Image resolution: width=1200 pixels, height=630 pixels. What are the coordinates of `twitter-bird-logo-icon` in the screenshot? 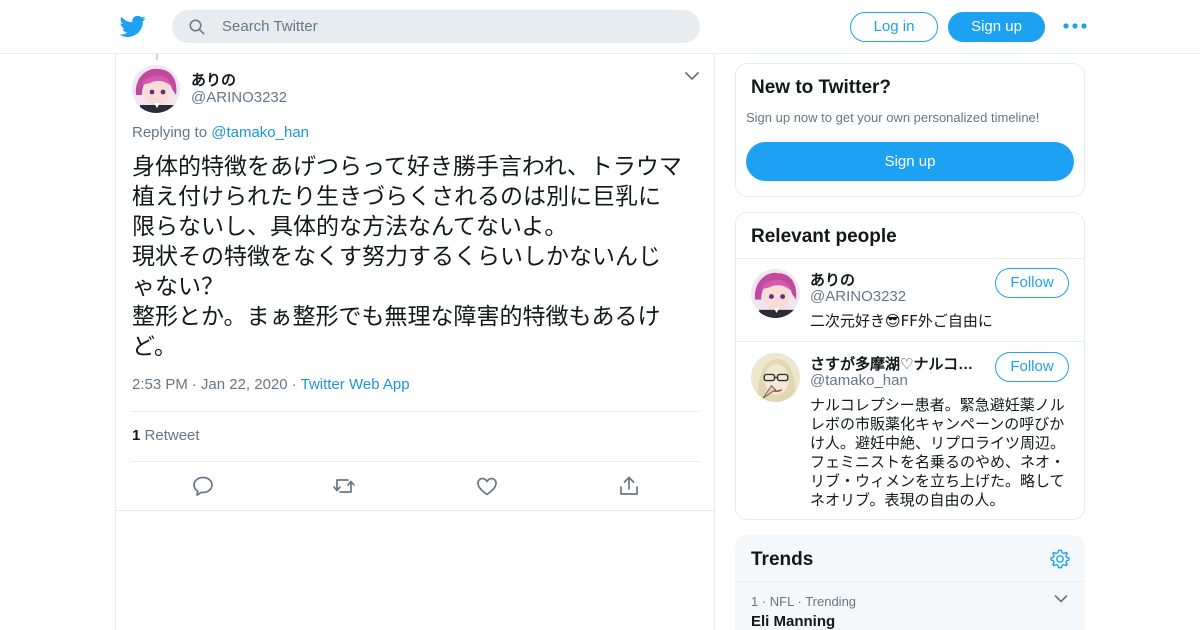 It's located at (133, 26).